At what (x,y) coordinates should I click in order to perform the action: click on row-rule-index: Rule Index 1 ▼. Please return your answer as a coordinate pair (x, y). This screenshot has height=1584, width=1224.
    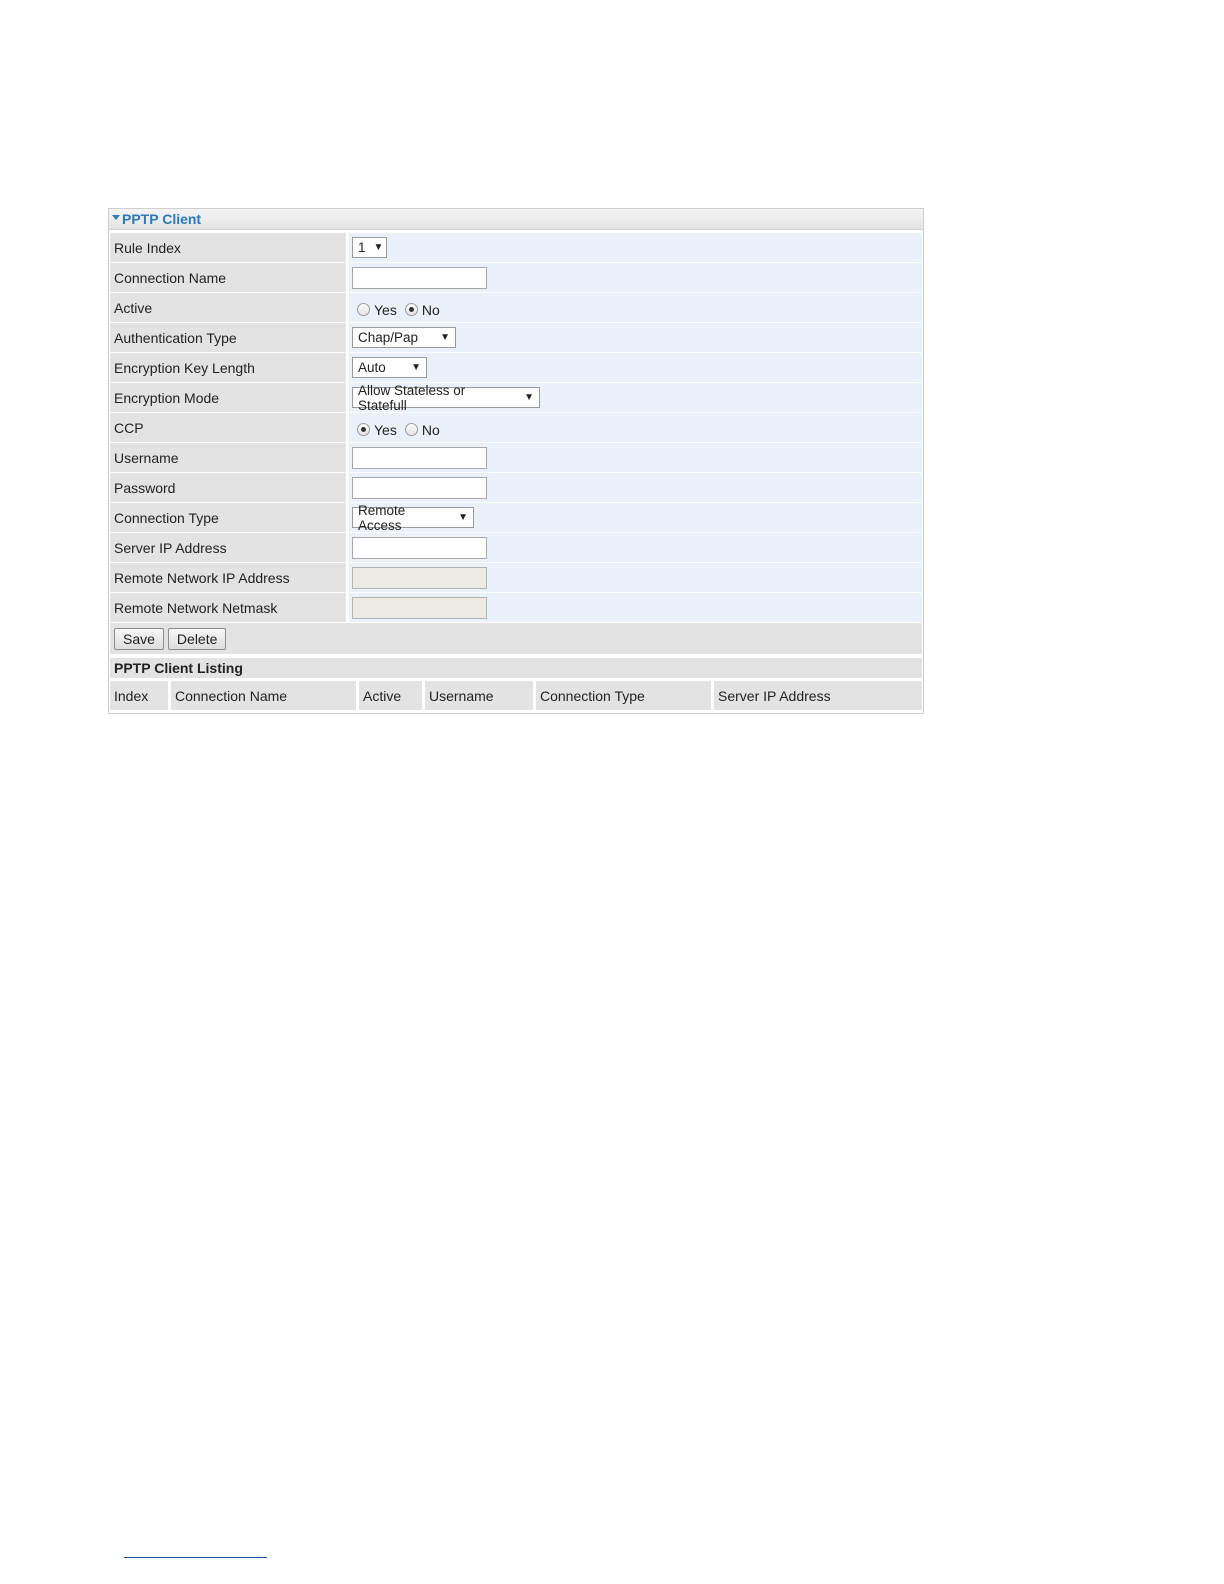
    Looking at the image, I should click on (516, 248).